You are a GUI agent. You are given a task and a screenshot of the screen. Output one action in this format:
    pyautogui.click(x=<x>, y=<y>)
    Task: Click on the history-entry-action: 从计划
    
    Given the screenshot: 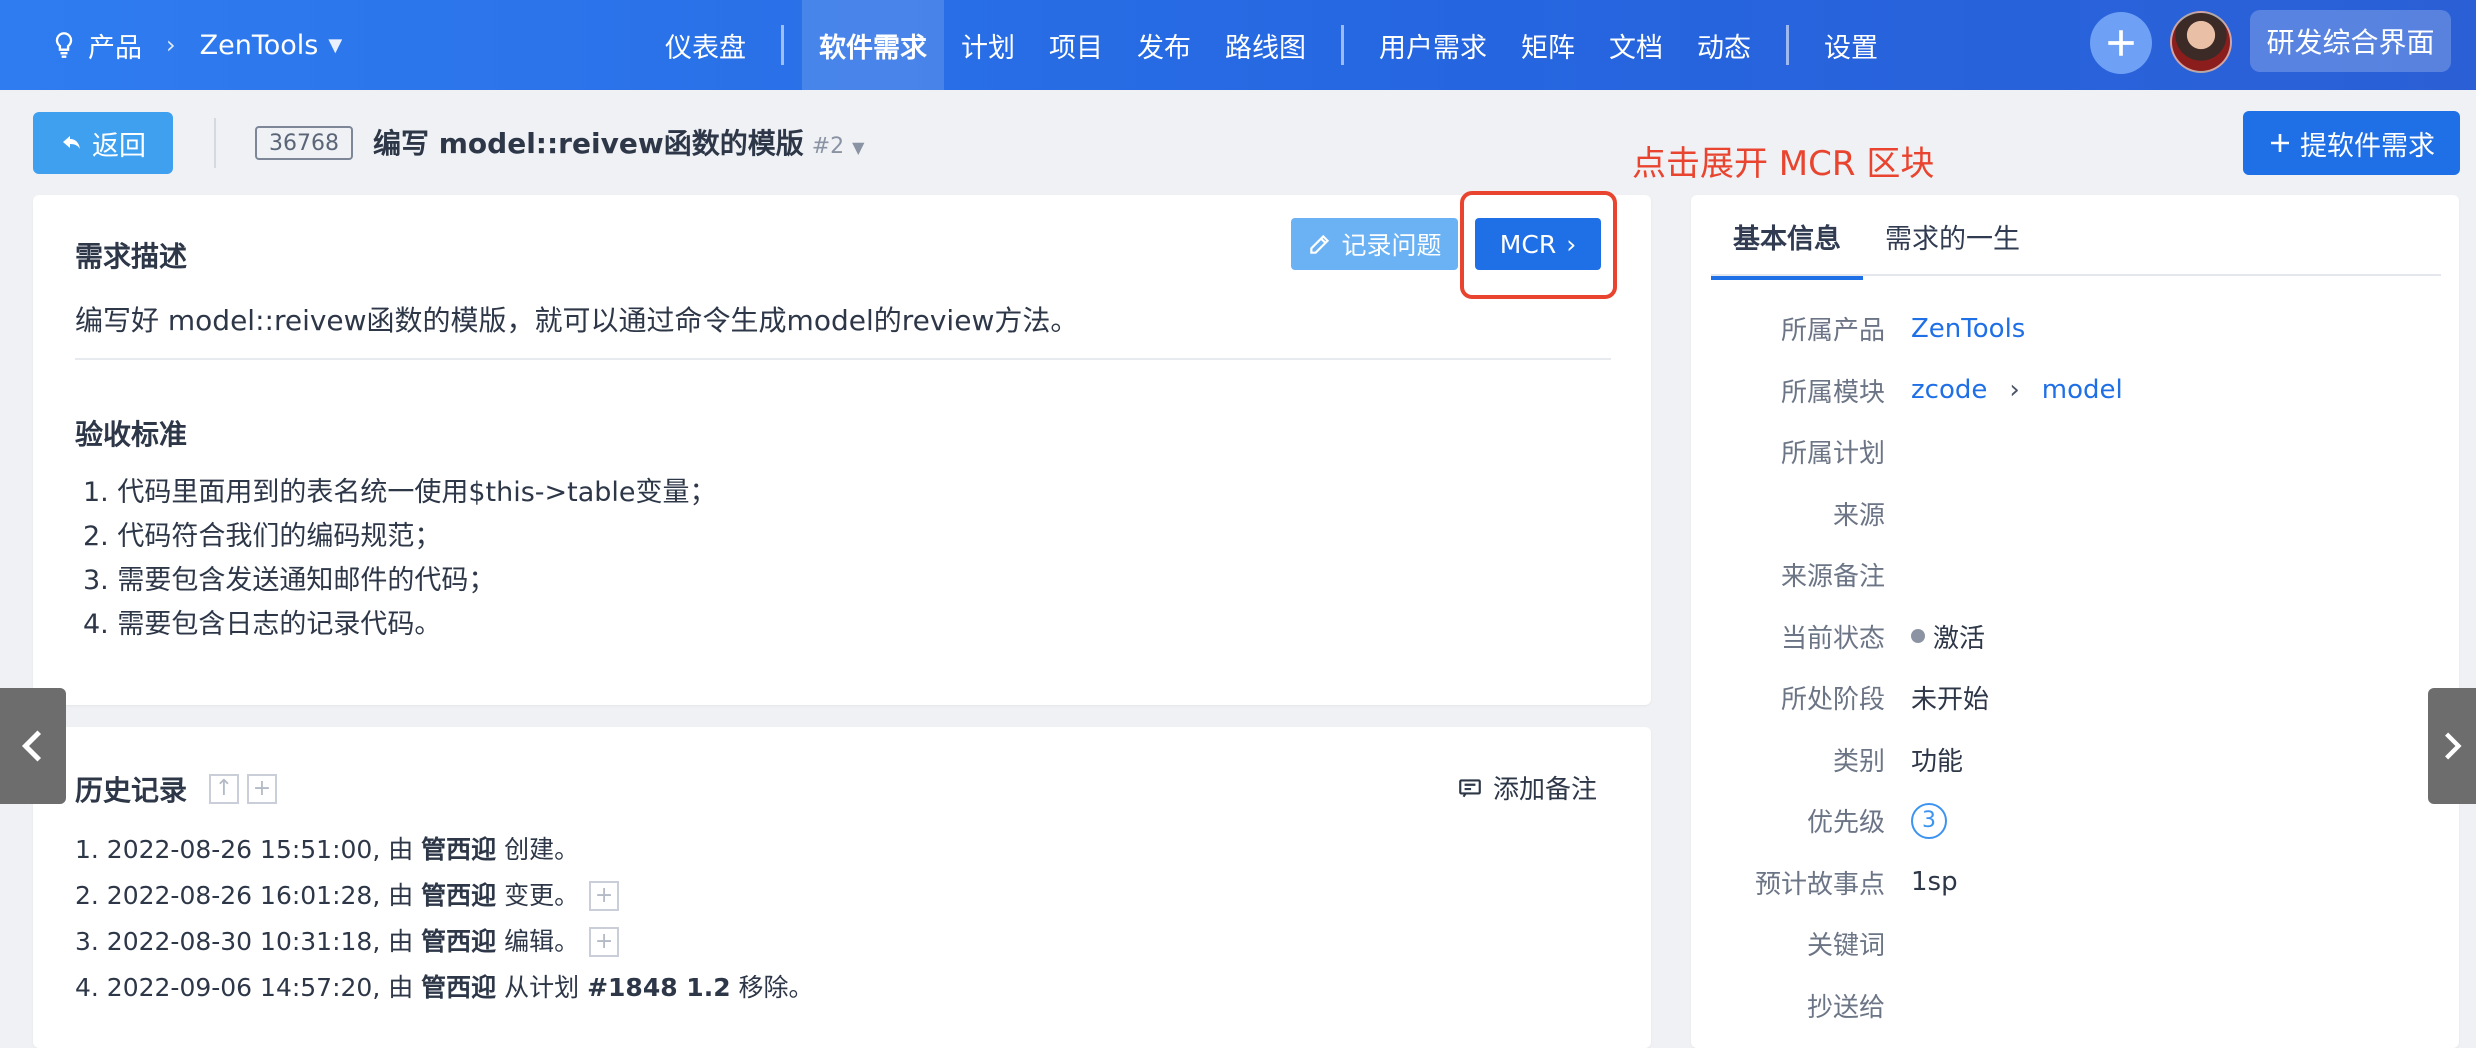 What is the action you would take?
    pyautogui.click(x=542, y=987)
    